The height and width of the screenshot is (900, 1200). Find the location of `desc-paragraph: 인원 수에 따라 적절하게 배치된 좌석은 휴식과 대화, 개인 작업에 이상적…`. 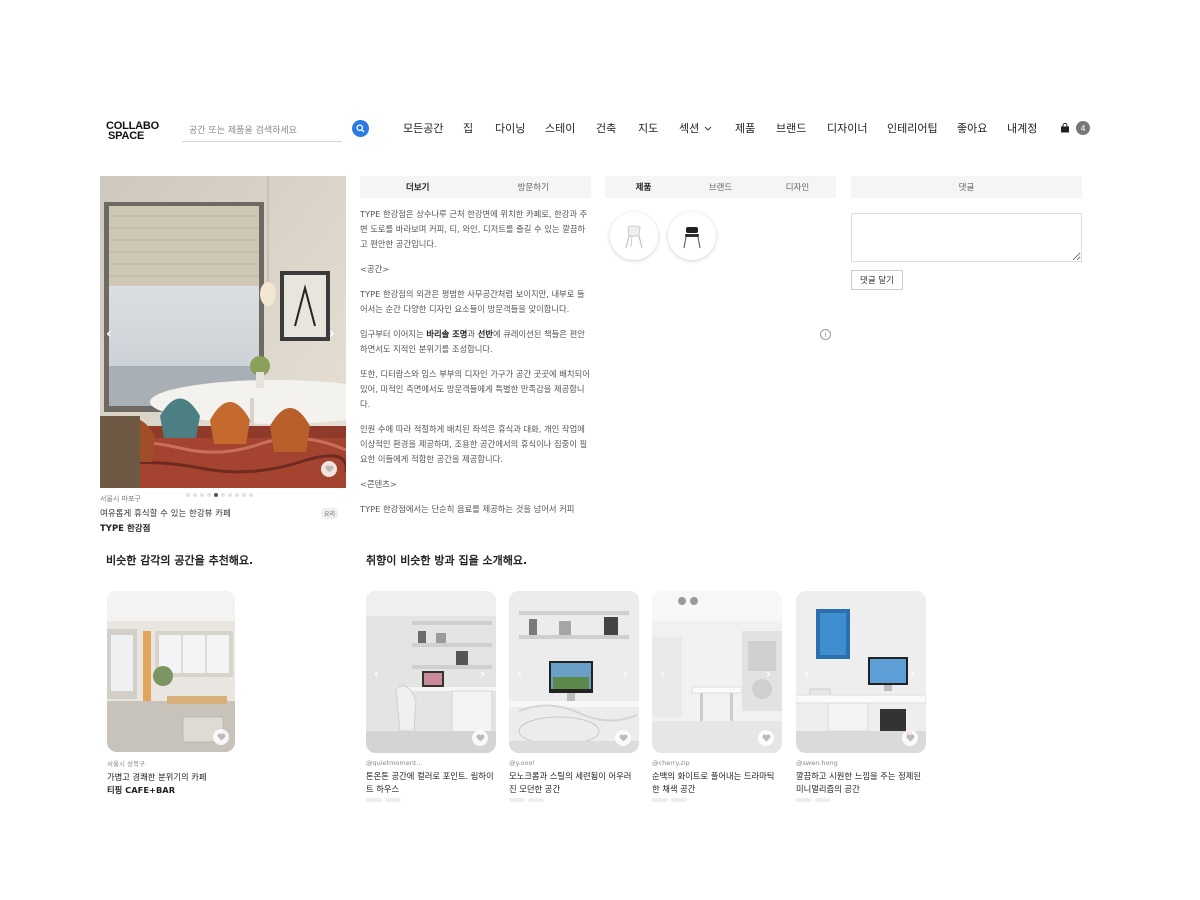

desc-paragraph: 인원 수에 따라 적절하게 배치된 좌석은 휴식과 대화, 개인 작업에 이상적… is located at coordinates (474, 444).